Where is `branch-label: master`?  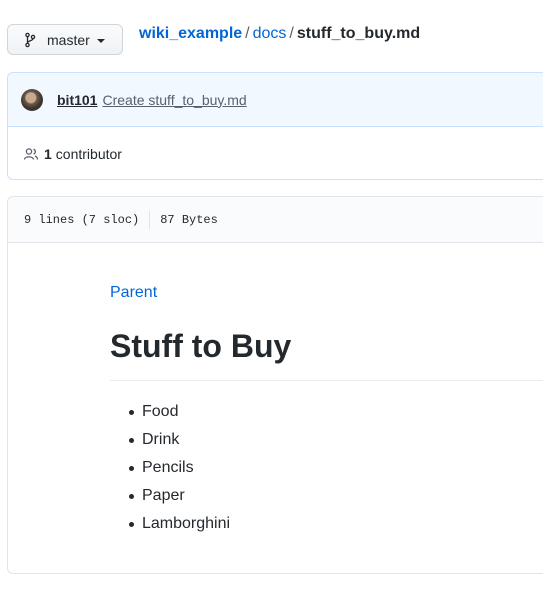
branch-label: master is located at coordinates (68, 39).